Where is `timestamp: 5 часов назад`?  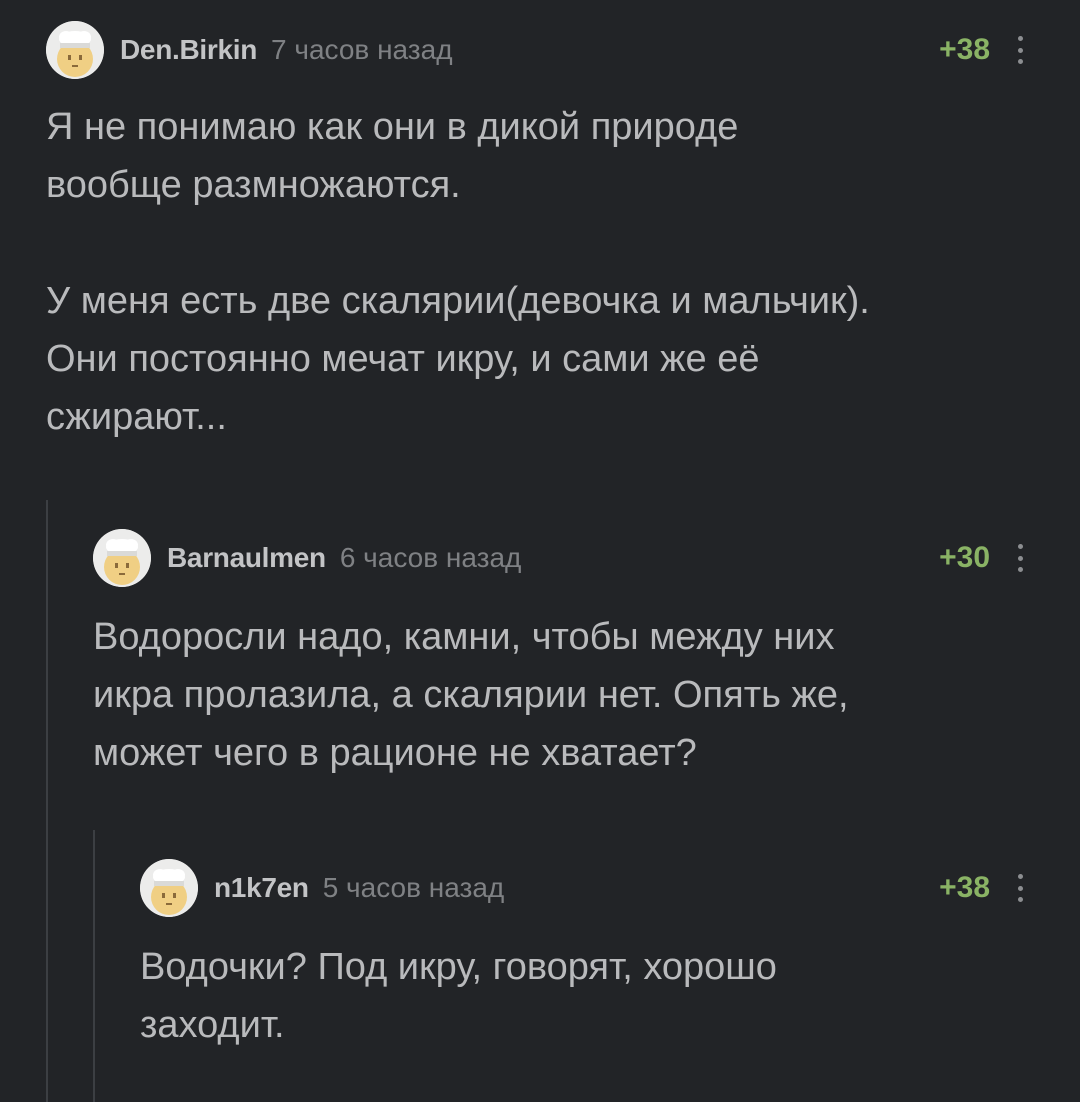
timestamp: 5 часов назад is located at coordinates (413, 887).